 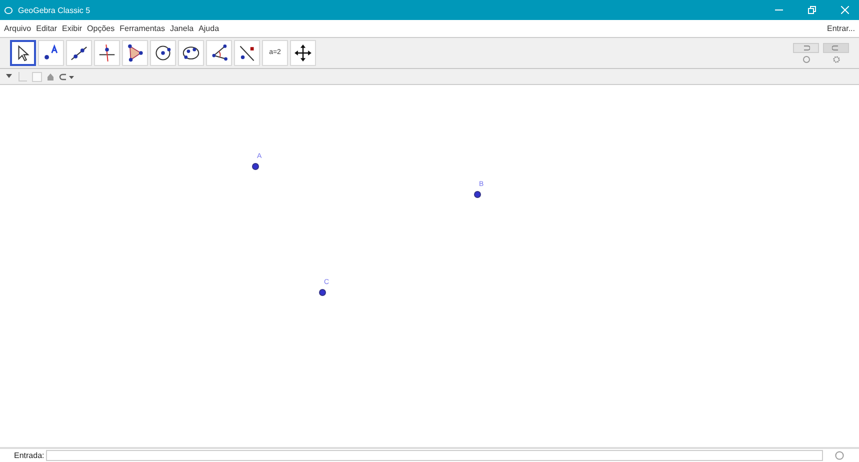 I want to click on axes-toggle-icon, so click(x=22, y=77).